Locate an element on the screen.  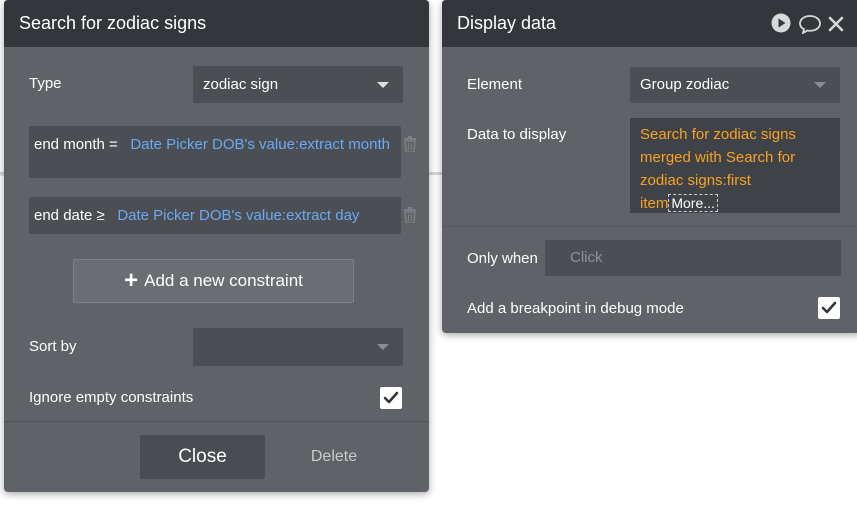
constraint-expression: Date Picker DOB's value:extract month is located at coordinates (260, 144).